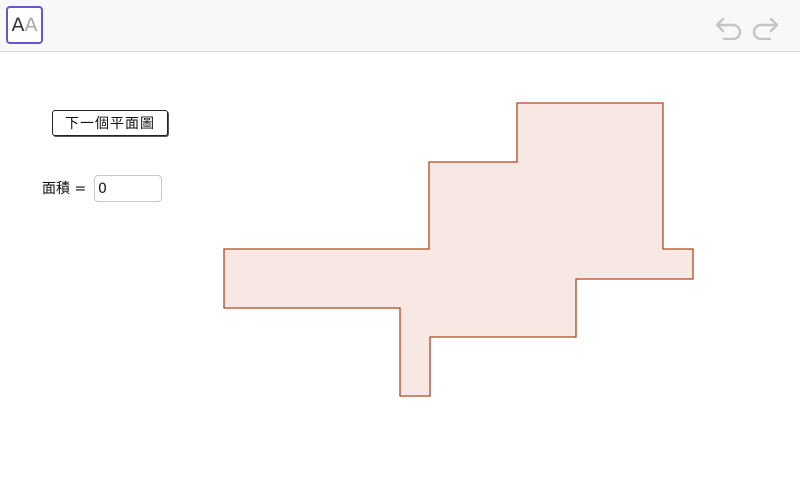 This screenshot has width=800, height=503. I want to click on redo-icon, so click(765, 29).